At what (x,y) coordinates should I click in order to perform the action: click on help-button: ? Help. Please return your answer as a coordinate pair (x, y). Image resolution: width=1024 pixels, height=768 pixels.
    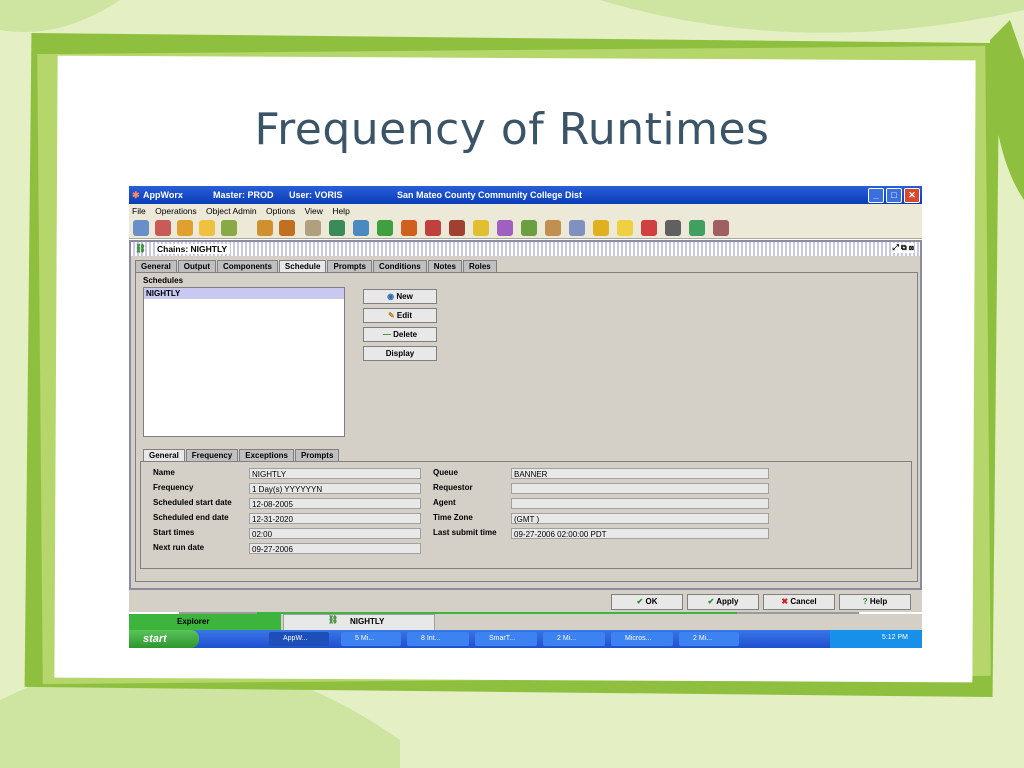
    Looking at the image, I should click on (875, 602).